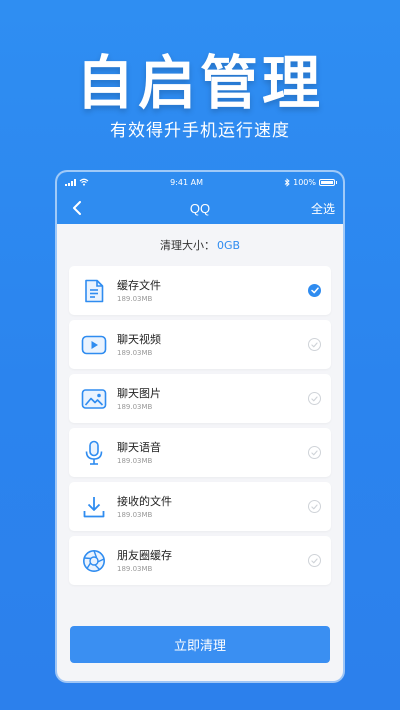 This screenshot has width=400, height=710. I want to click on clean-size-value: 0GB, so click(228, 245).